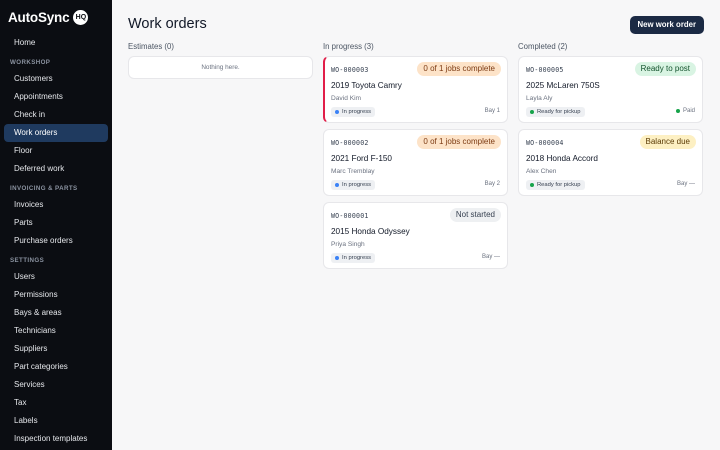 The height and width of the screenshot is (450, 720). Describe the element at coordinates (56, 97) in the screenshot. I see `sidebar-item-appointments: Appointments` at that location.